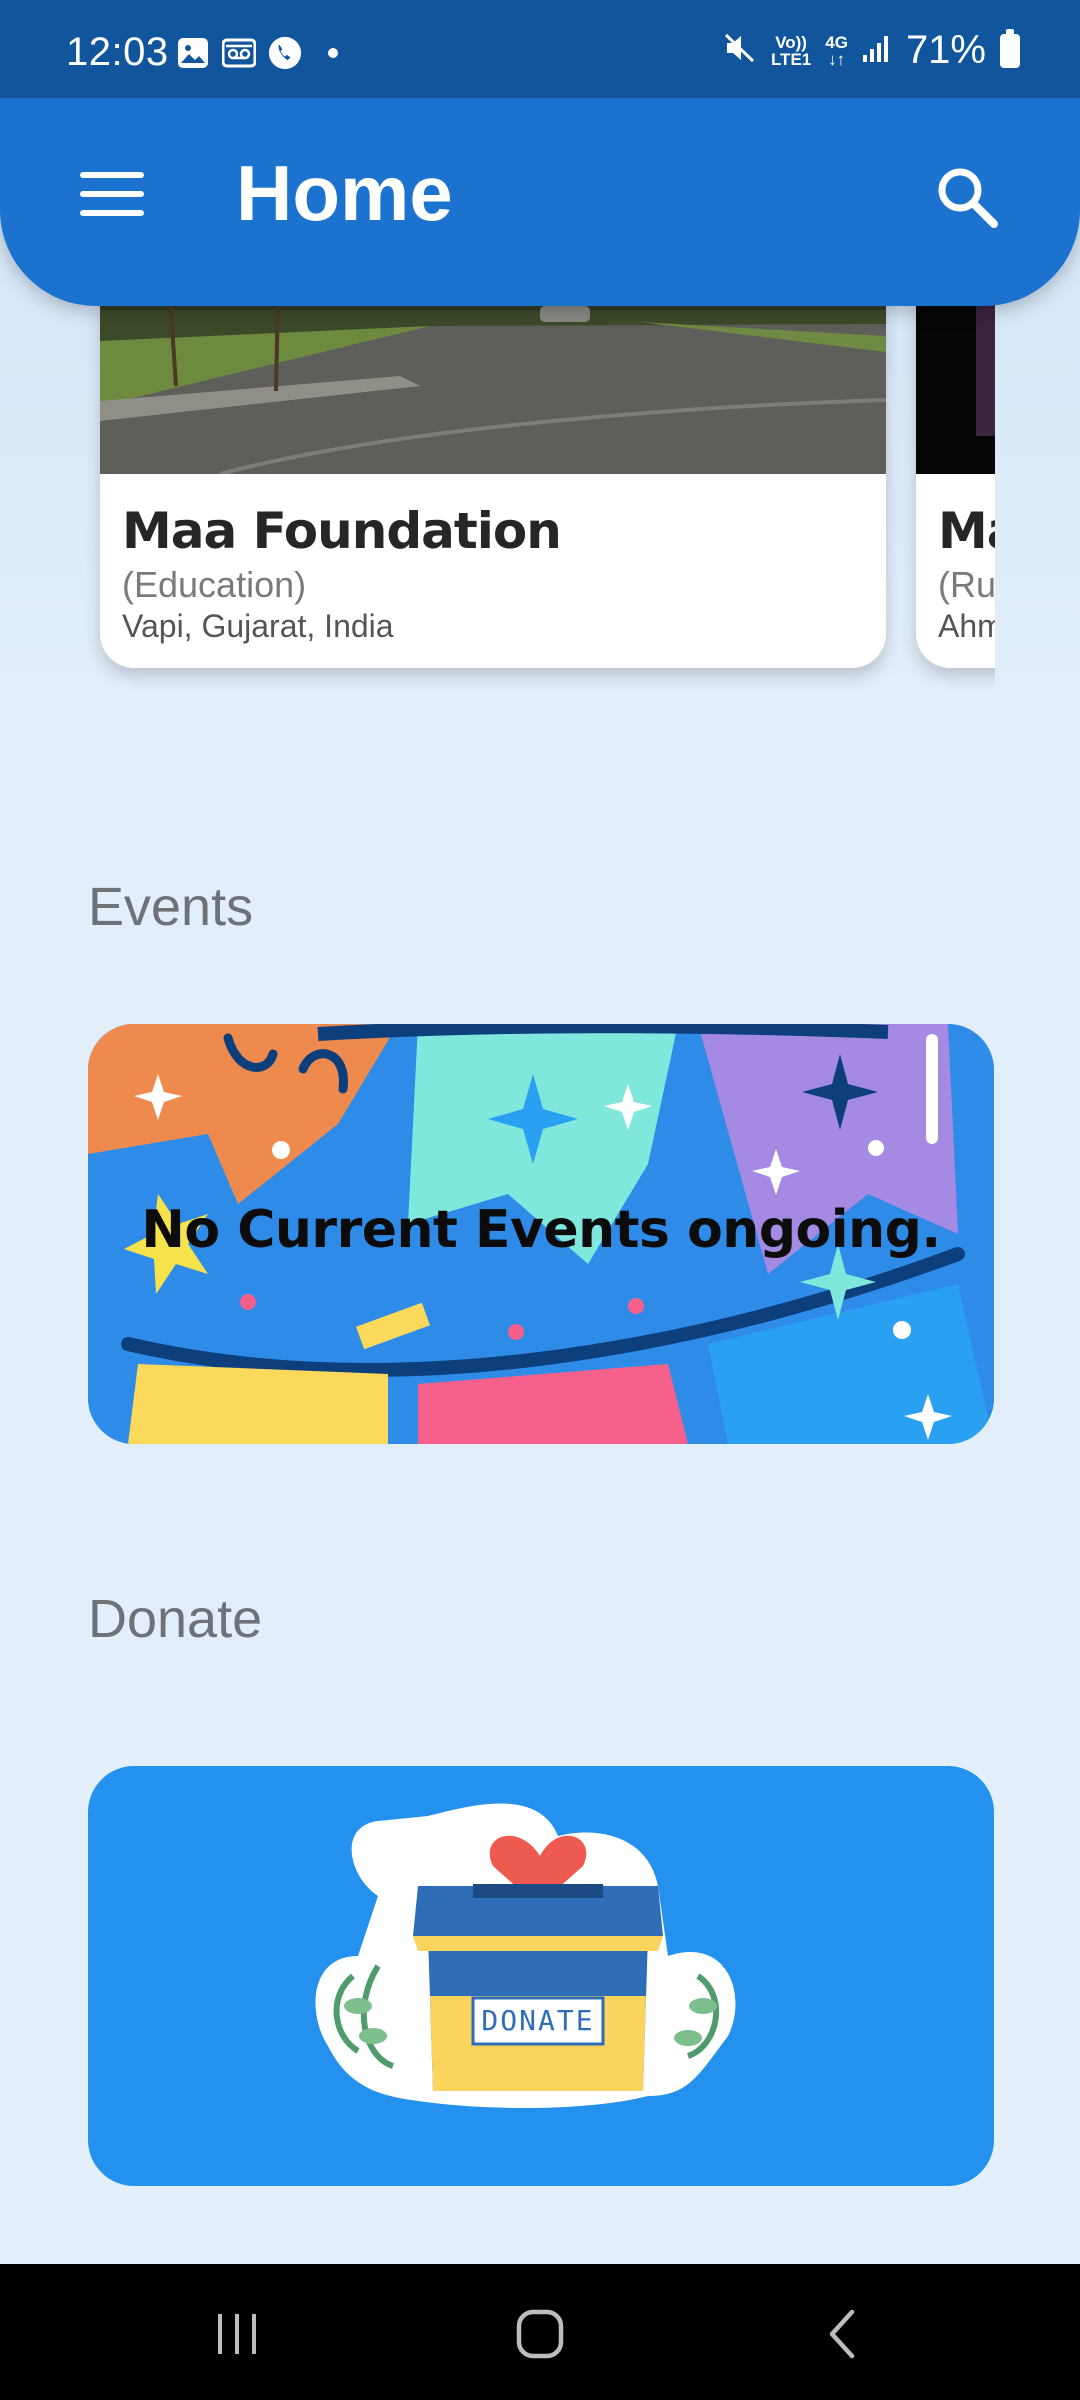 The image size is (1080, 2400). I want to click on home-icon, so click(540, 2334).